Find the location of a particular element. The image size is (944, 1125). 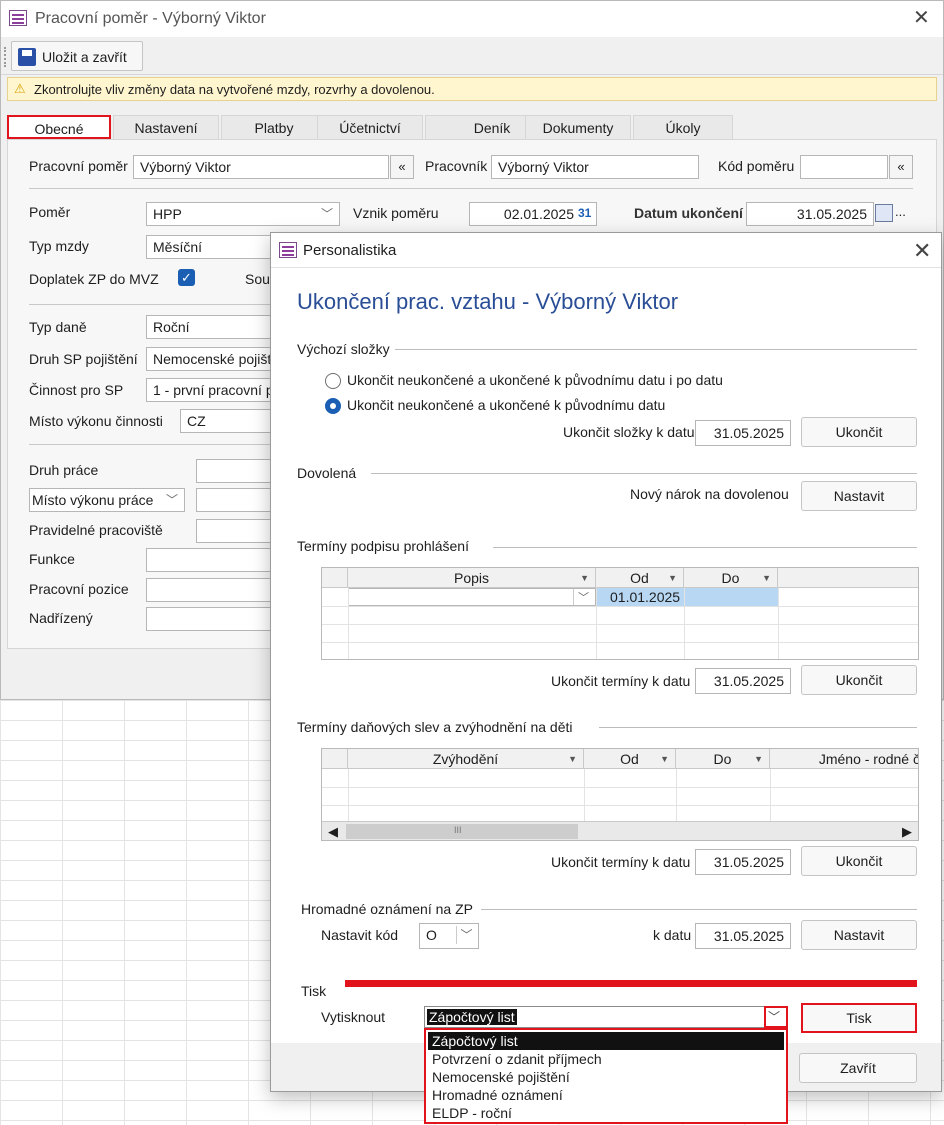

ukoncit-terminy-slev-button: Ukončit is located at coordinates (859, 861).